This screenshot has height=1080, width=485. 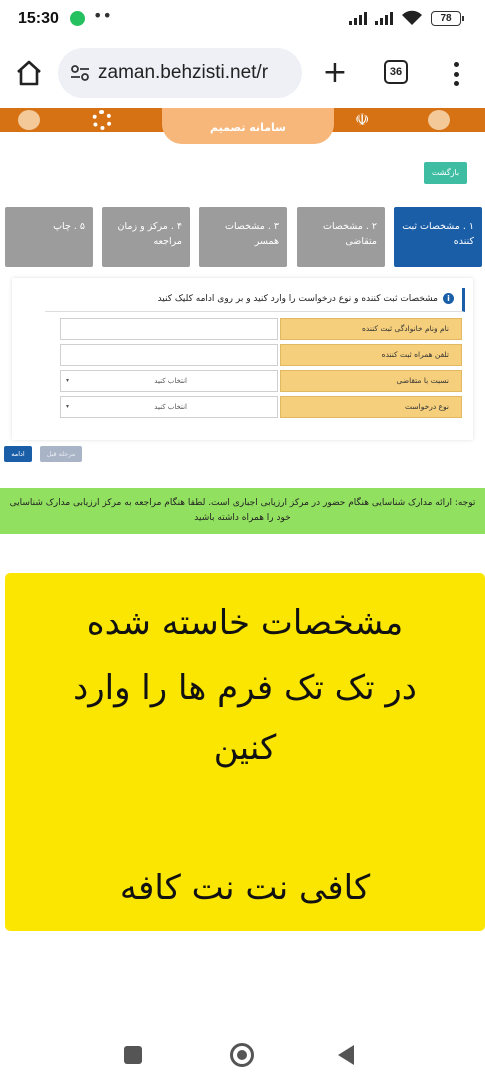 I want to click on field-label-relation: نسبت با متقاضی, so click(x=371, y=381).